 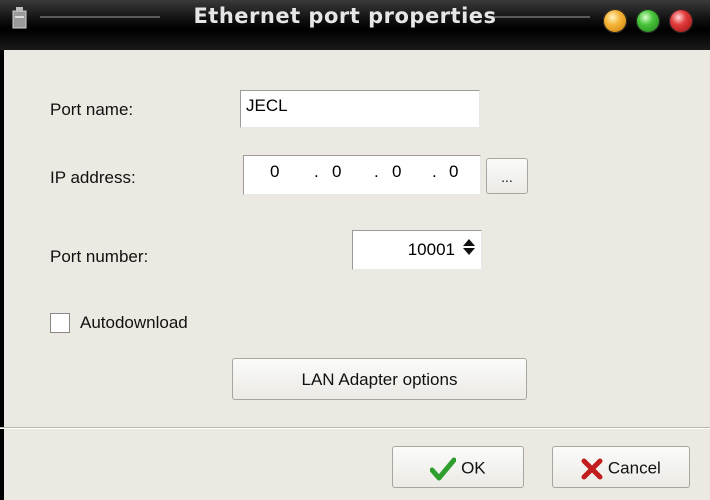 I want to click on x-icon, so click(x=592, y=469).